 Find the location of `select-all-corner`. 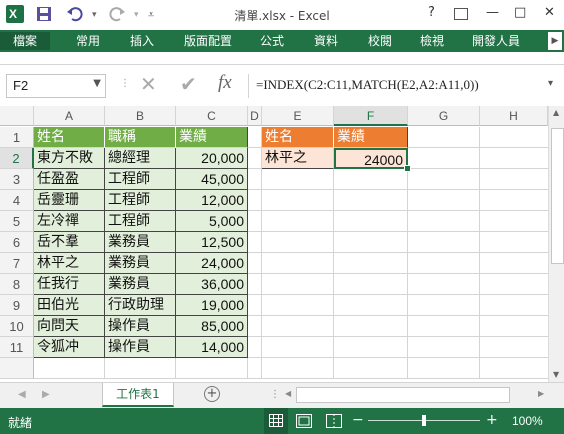

select-all-corner is located at coordinates (17, 116).